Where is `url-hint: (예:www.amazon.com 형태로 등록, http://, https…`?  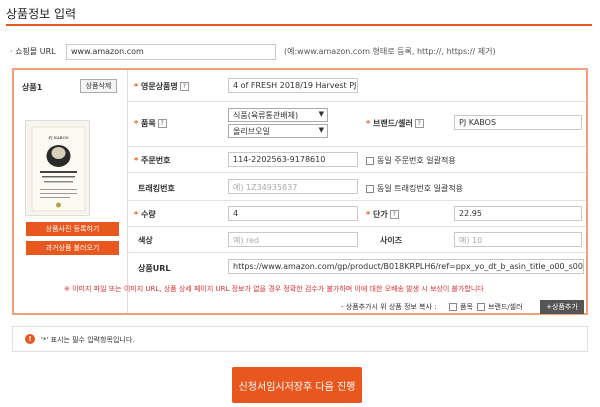 url-hint: (예:www.amazon.com 형태로 등록, http://, https… is located at coordinates (390, 51).